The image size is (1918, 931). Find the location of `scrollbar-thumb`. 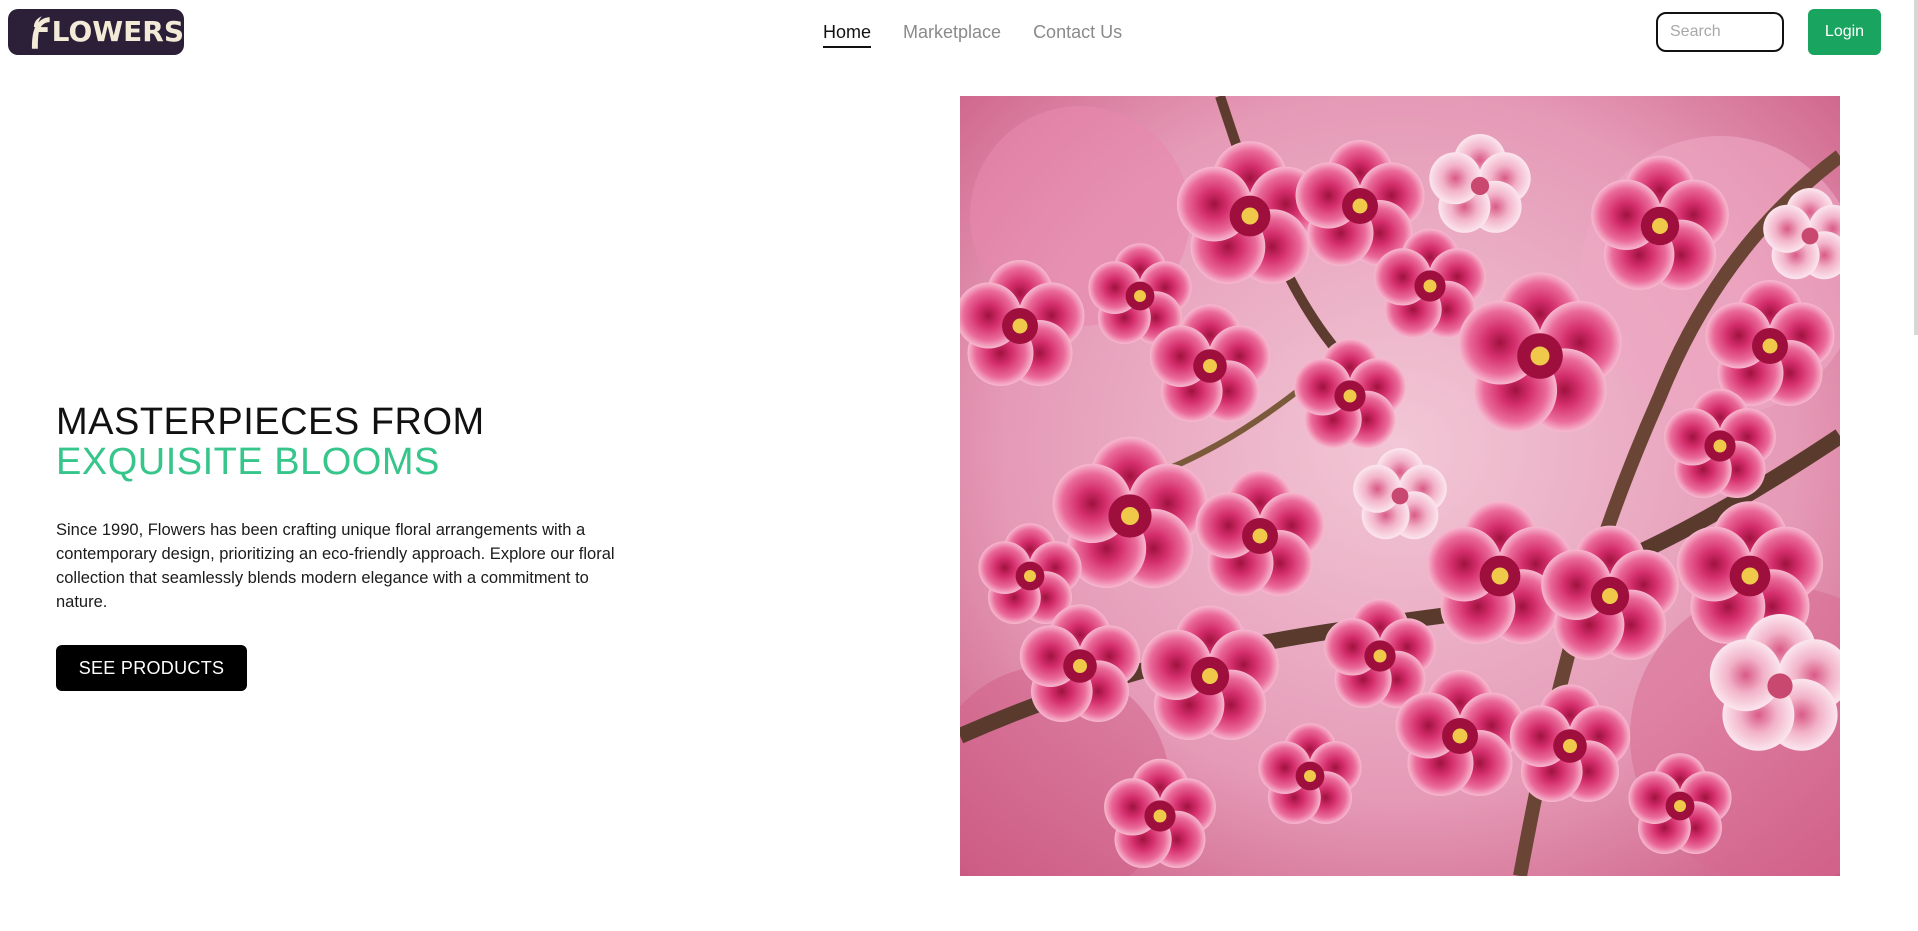

scrollbar-thumb is located at coordinates (1916, 167).